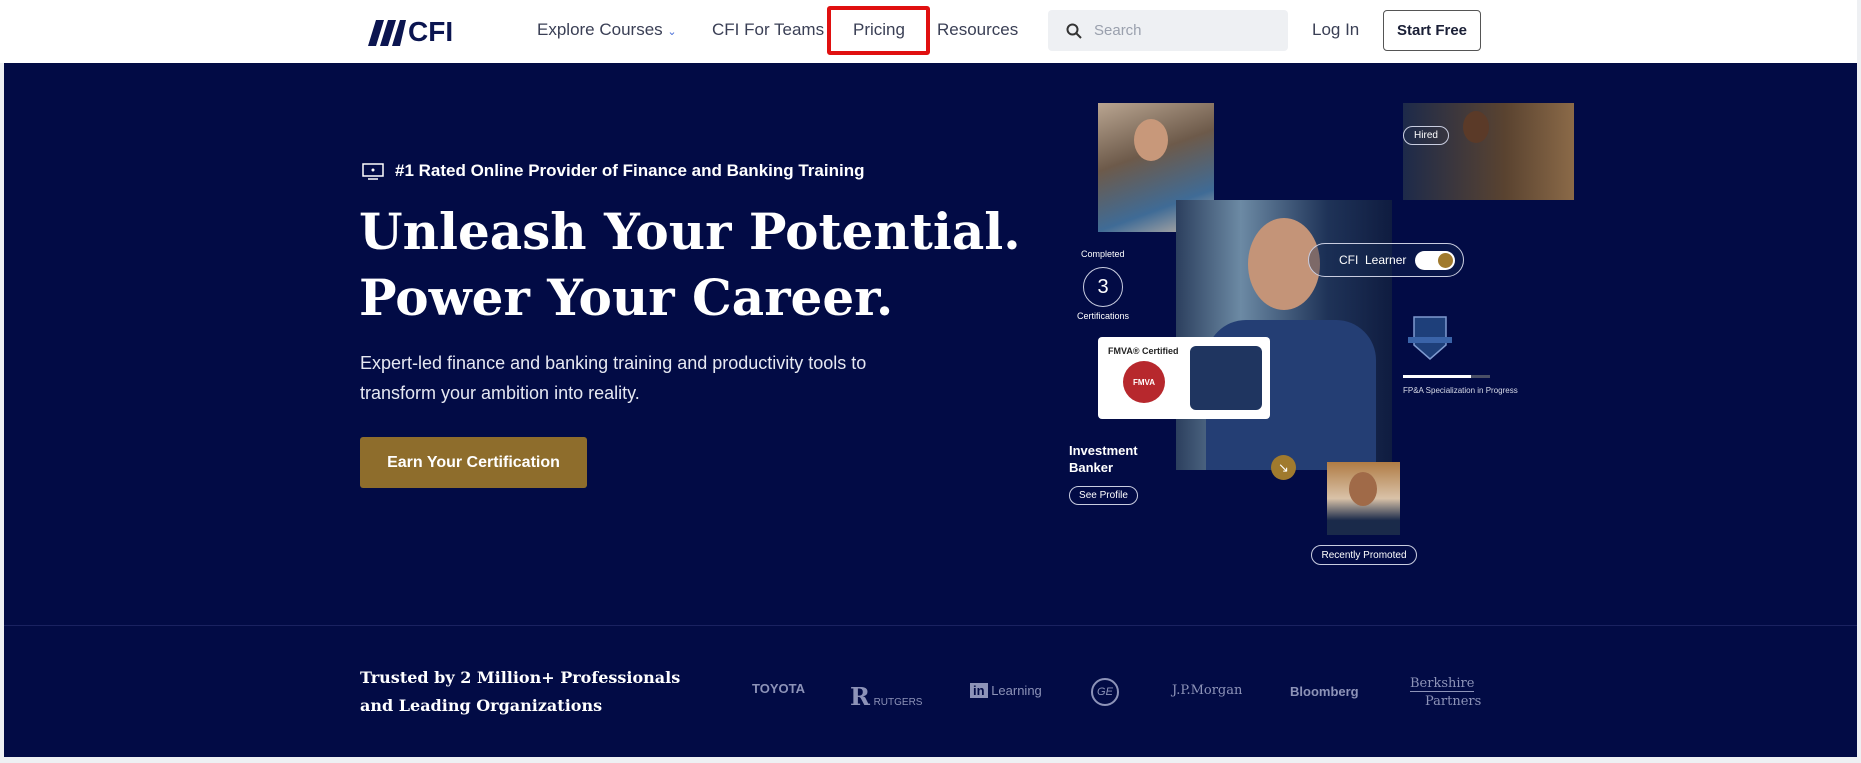 Image resolution: width=1861 pixels, height=763 pixels. Describe the element at coordinates (1284, 335) in the screenshot. I see `main-man-photo` at that location.